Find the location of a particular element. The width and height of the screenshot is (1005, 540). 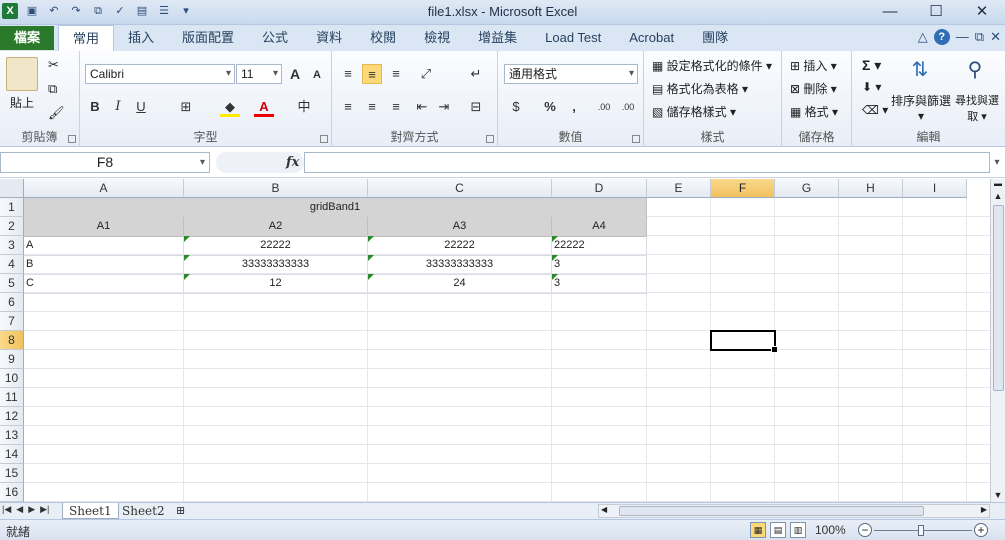

scroll-left-icon: ◀ is located at coordinates (604, 509).